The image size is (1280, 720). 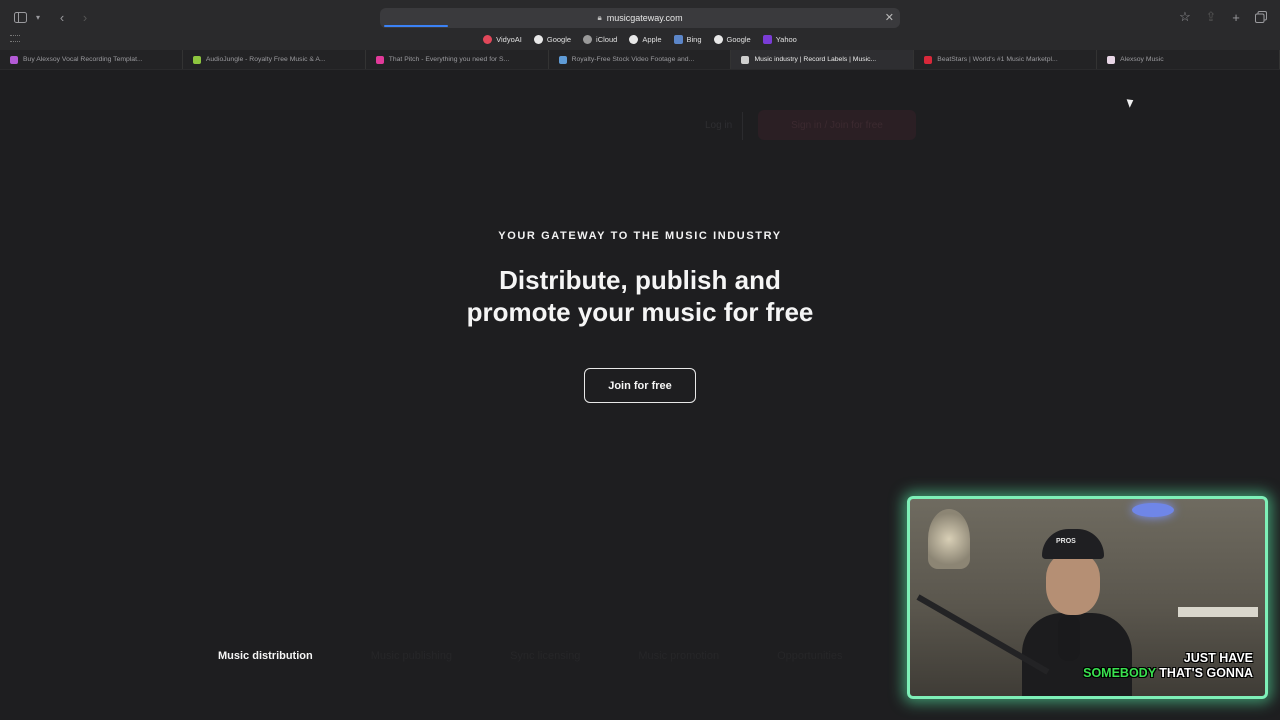 I want to click on favorite-yahoo: Yahoo, so click(x=779, y=39).